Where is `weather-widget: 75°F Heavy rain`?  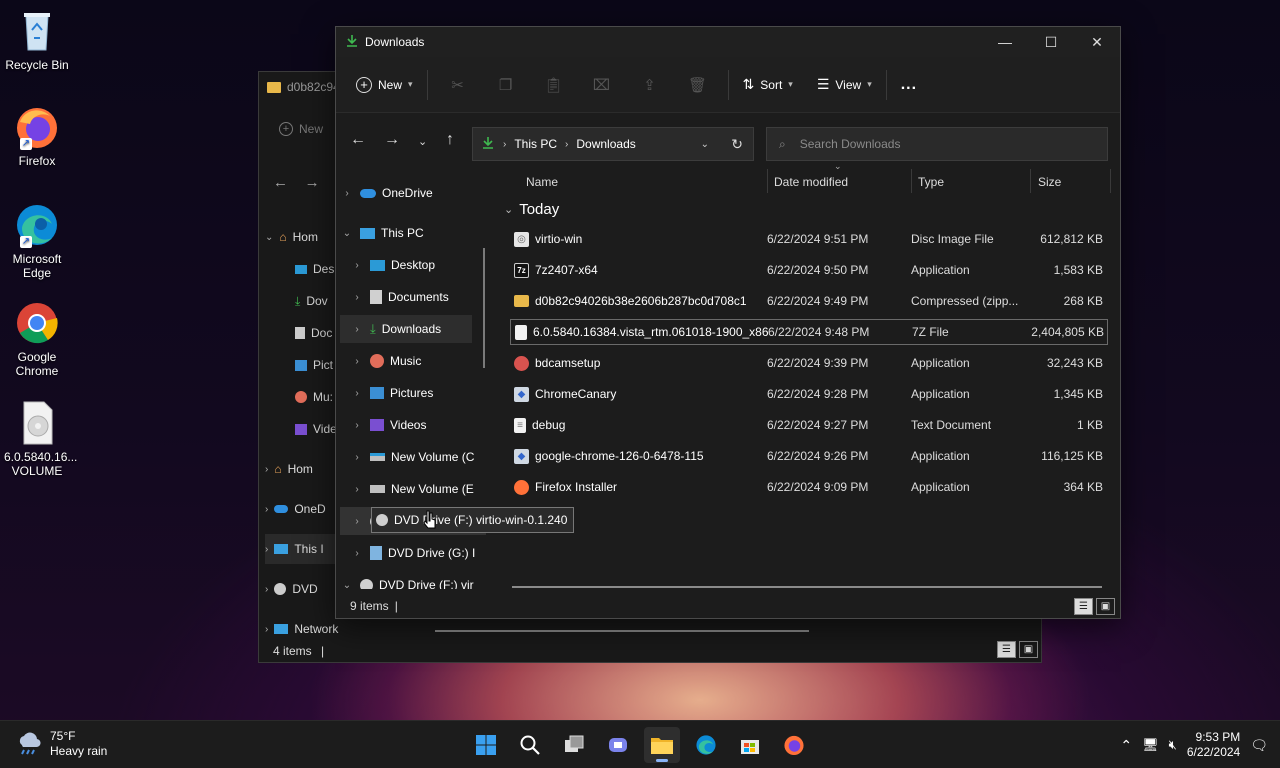
weather-widget: 75°F Heavy rain is located at coordinates (61, 744).